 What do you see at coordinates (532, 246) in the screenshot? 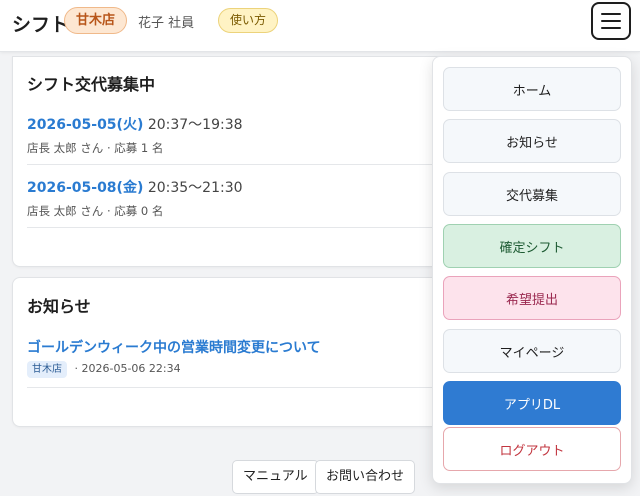
I see `menu-item-confirmed-shift: 確定シフト` at bounding box center [532, 246].